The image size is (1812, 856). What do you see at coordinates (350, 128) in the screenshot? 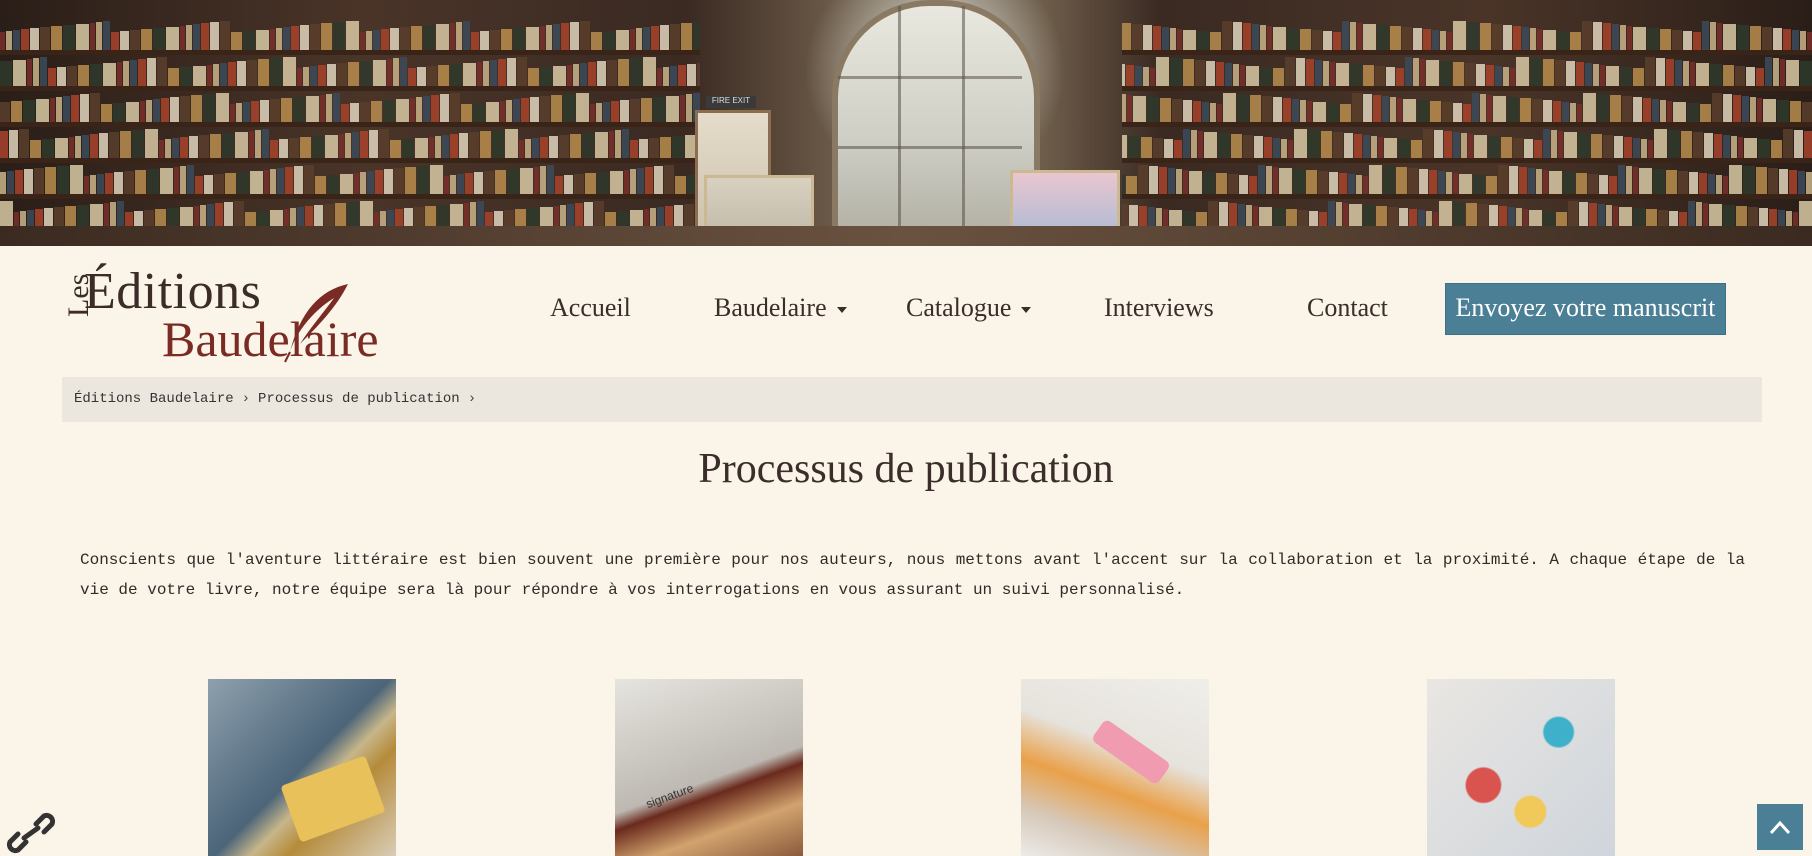
I see `bookshelves-left` at bounding box center [350, 128].